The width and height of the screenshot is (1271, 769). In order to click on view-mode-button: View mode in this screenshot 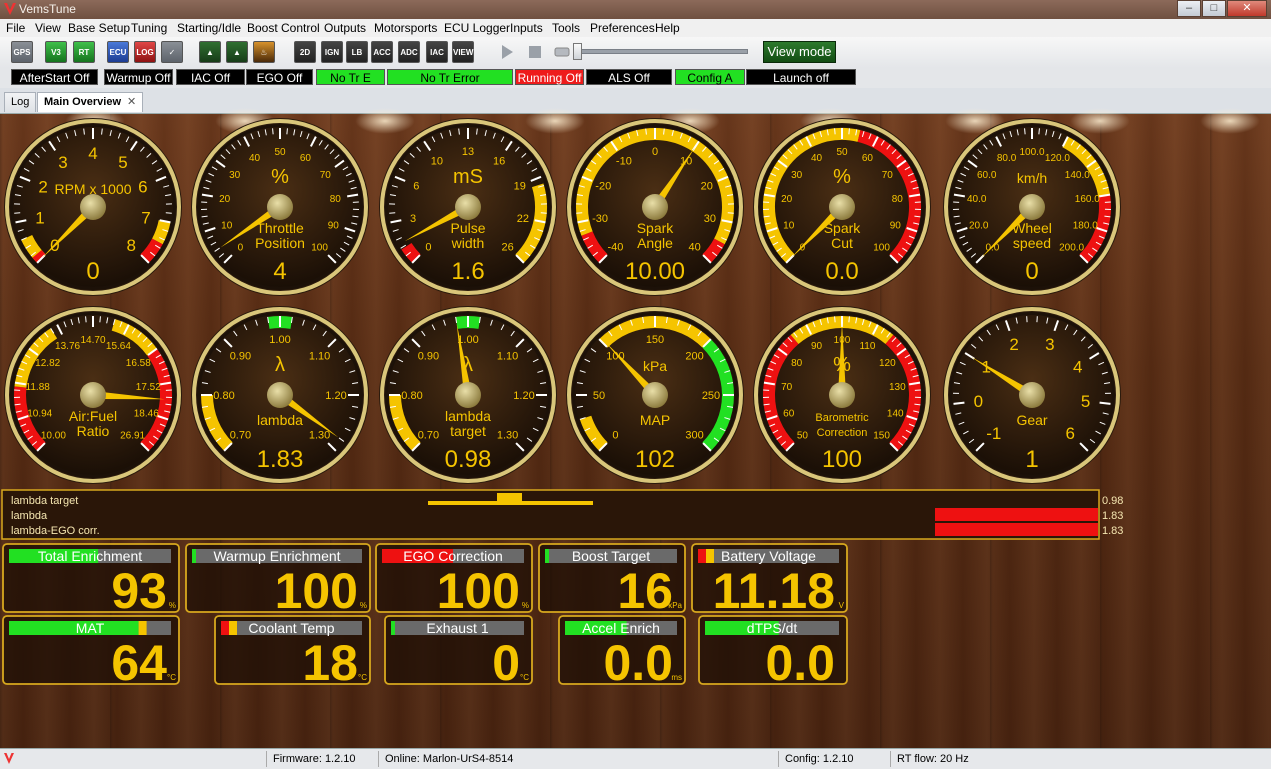, I will do `click(799, 52)`.